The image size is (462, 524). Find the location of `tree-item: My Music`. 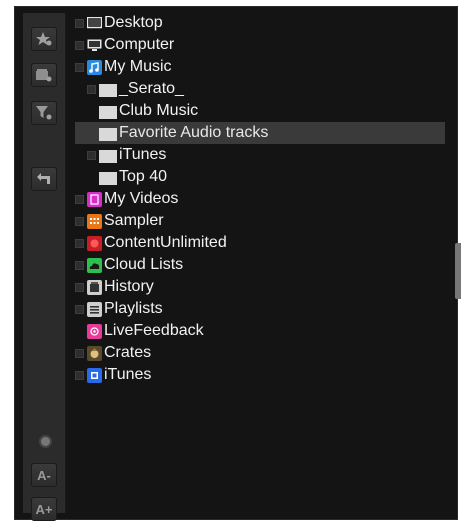

tree-item: My Music is located at coordinates (260, 67).